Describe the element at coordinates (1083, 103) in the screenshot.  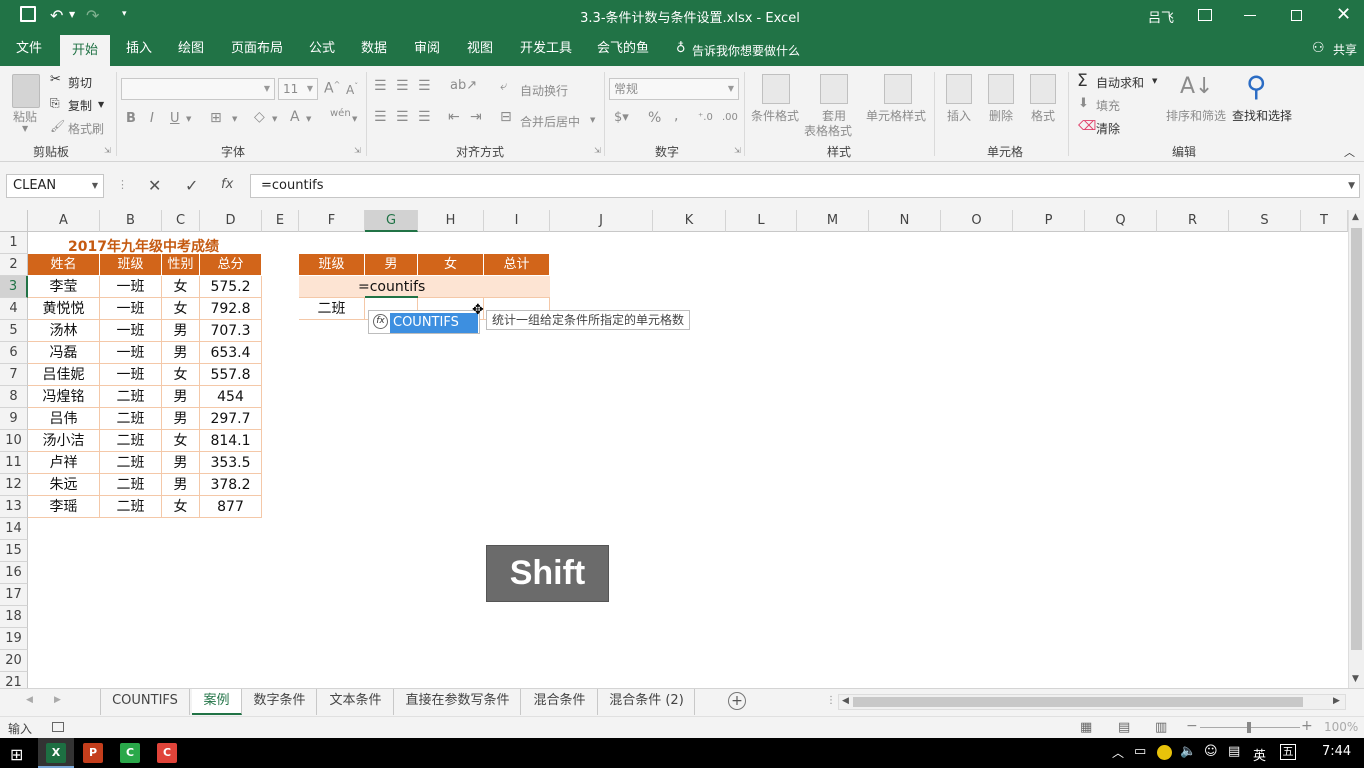
I see `fill-icon: ⬇` at that location.